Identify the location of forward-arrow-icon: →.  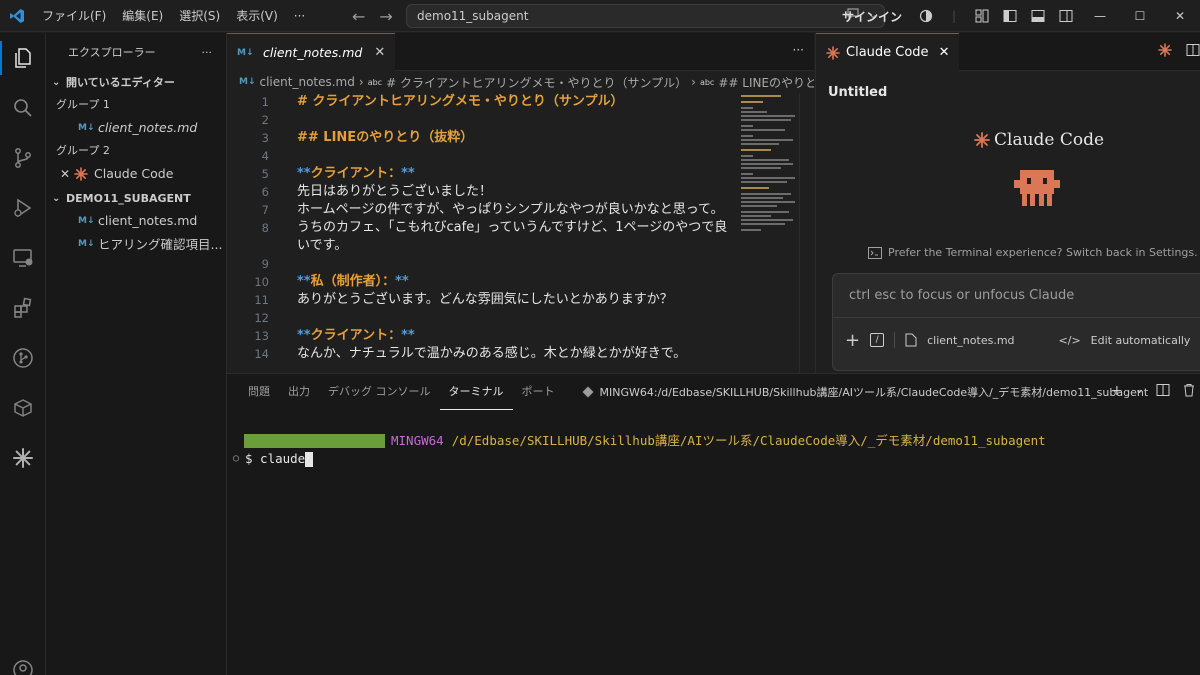
(385, 16).